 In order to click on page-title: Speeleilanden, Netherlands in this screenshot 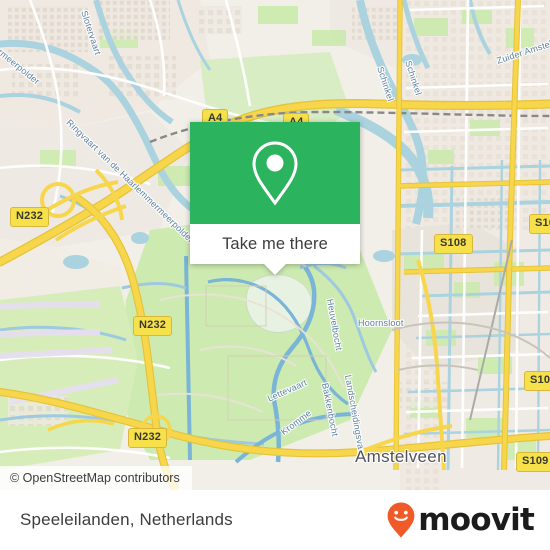, I will do `click(126, 519)`.